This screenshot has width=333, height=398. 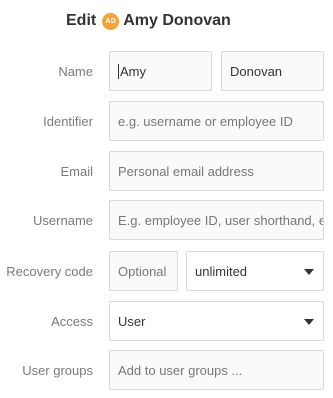 What do you see at coordinates (57, 370) in the screenshot?
I see `groups-label: User groups` at bounding box center [57, 370].